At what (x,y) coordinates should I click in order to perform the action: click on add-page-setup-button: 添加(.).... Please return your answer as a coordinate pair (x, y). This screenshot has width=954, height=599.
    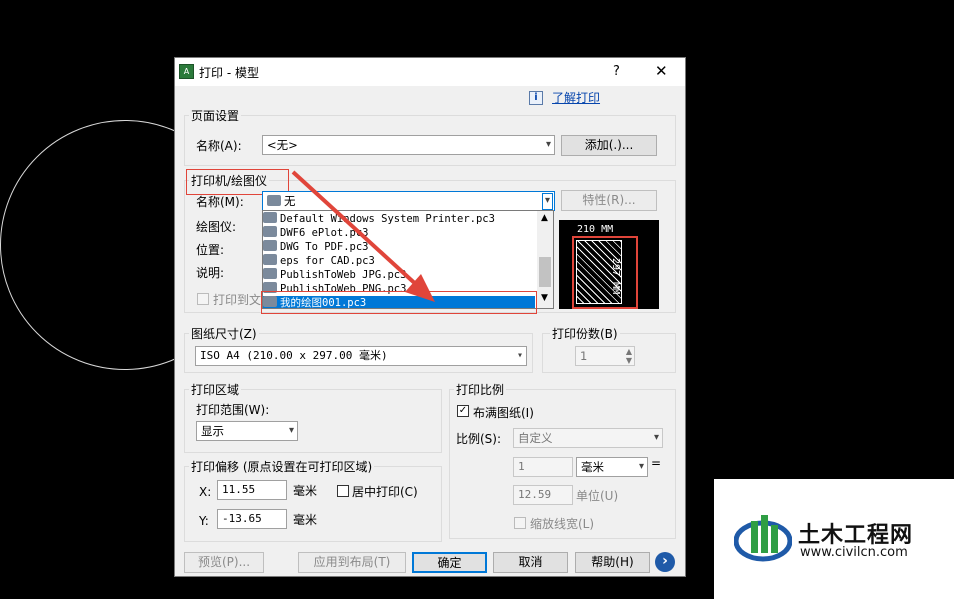
    Looking at the image, I should click on (609, 145).